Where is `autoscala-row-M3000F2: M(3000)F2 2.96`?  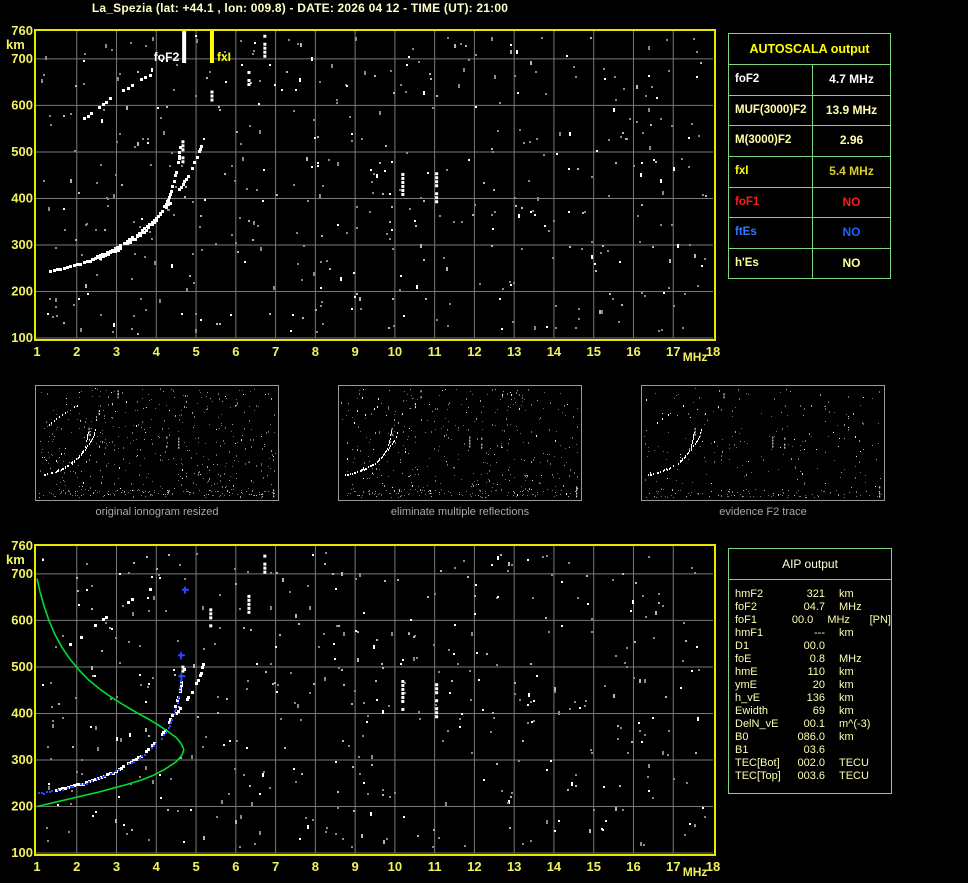
autoscala-row-M3000F2: M(3000)F2 2.96 is located at coordinates (809, 141).